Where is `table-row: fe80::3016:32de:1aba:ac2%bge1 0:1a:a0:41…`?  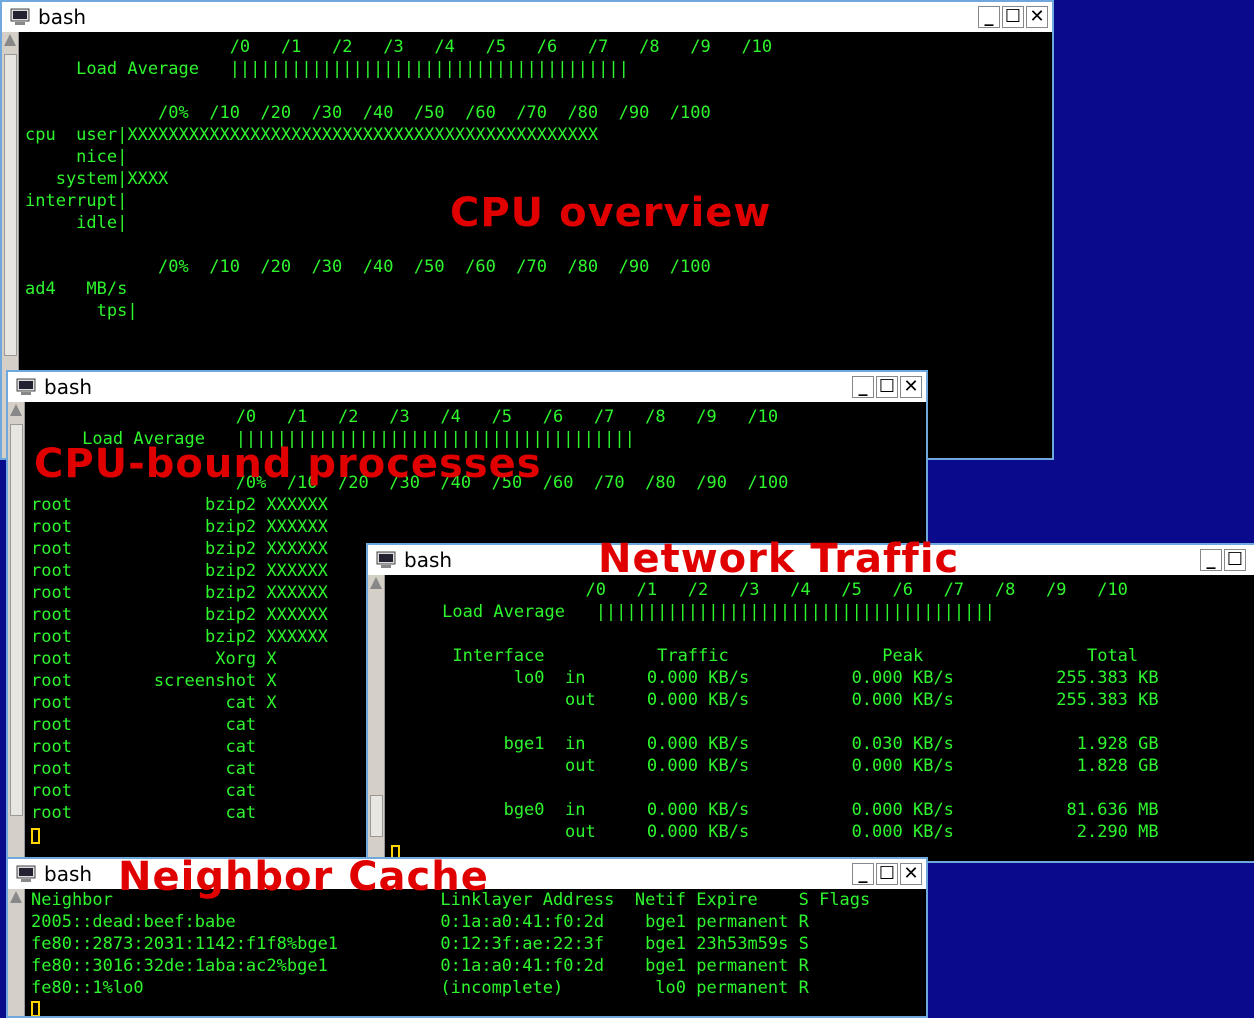
table-row: fe80::3016:32de:1aba:ac2%bge1 0:1a:a0:41… is located at coordinates (420, 966).